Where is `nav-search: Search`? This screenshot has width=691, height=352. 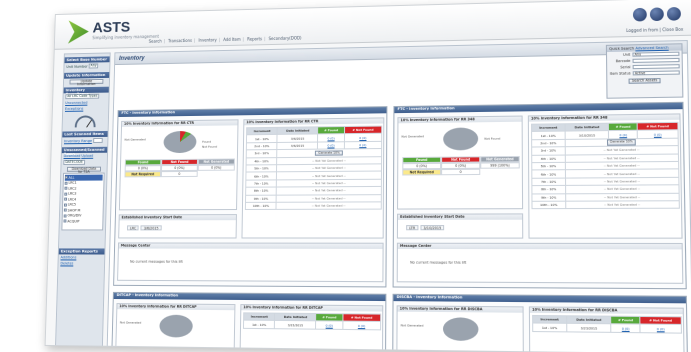
nav-search: Search is located at coordinates (155, 41).